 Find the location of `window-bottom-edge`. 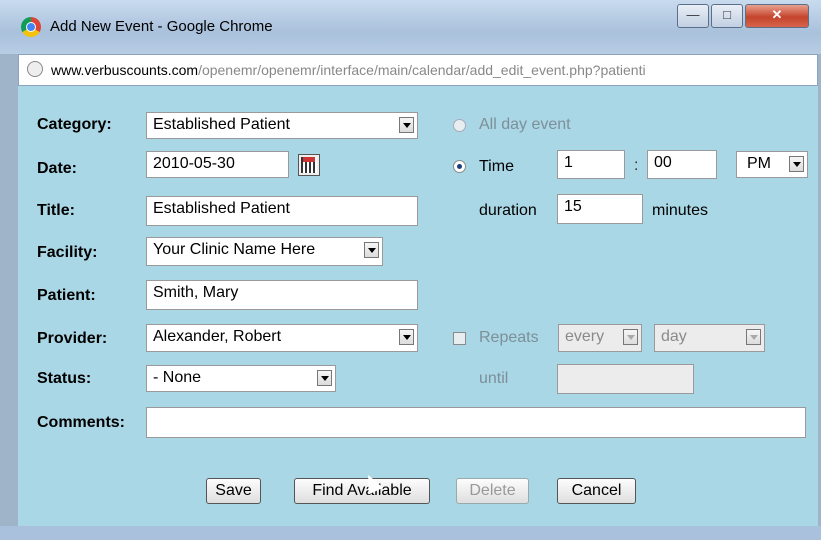

window-bottom-edge is located at coordinates (410, 533).